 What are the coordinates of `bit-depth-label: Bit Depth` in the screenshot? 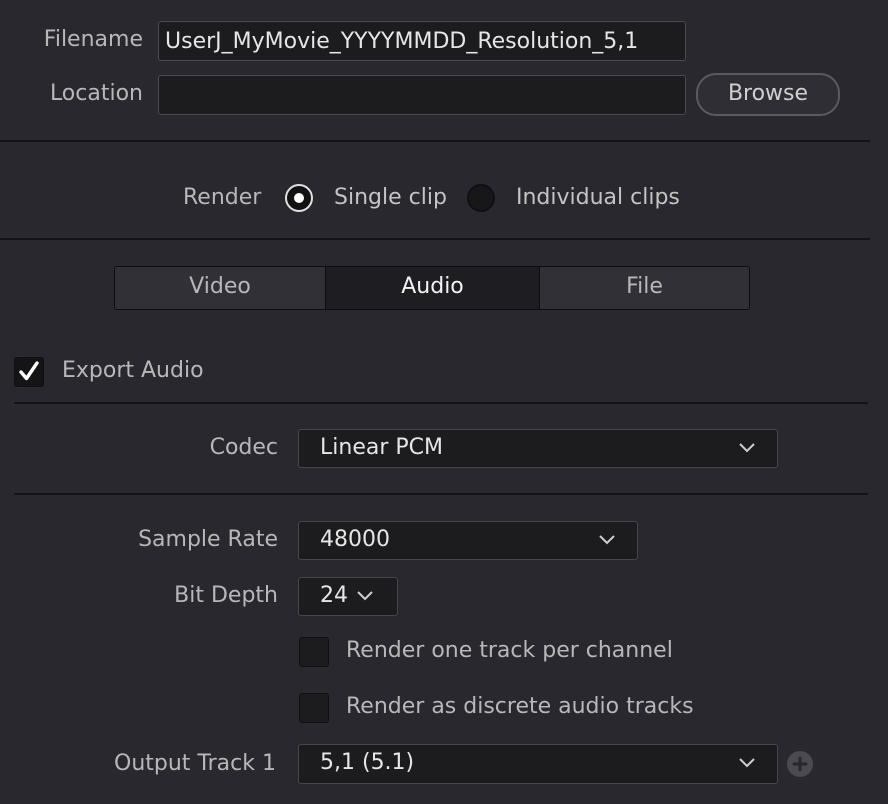 It's located at (226, 595).